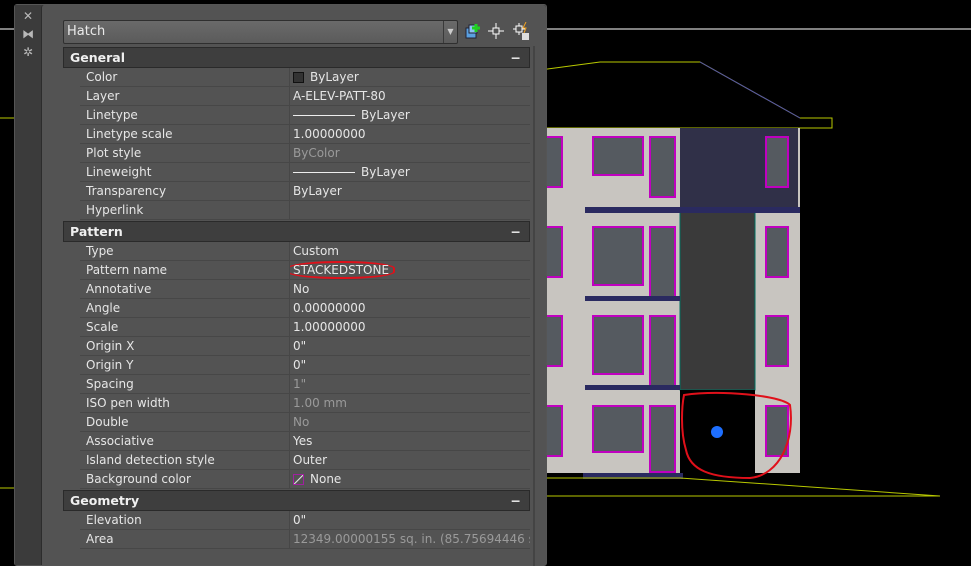 The width and height of the screenshot is (971, 566). What do you see at coordinates (473, 31) in the screenshot?
I see `toggle-pickadd-icon` at bounding box center [473, 31].